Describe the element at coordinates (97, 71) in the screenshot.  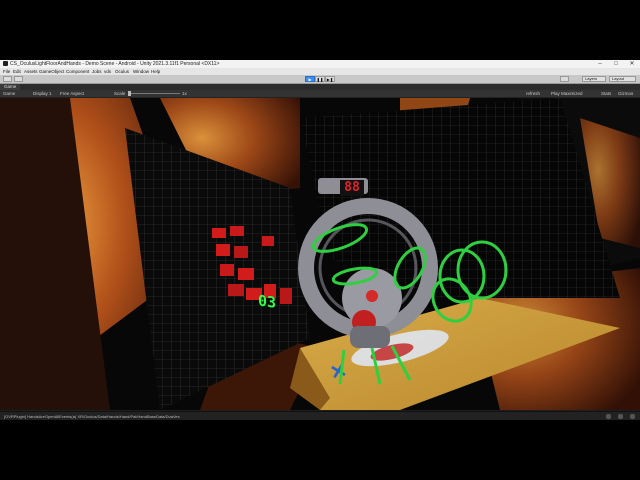
I see `menu-jobs: Jobs` at that location.